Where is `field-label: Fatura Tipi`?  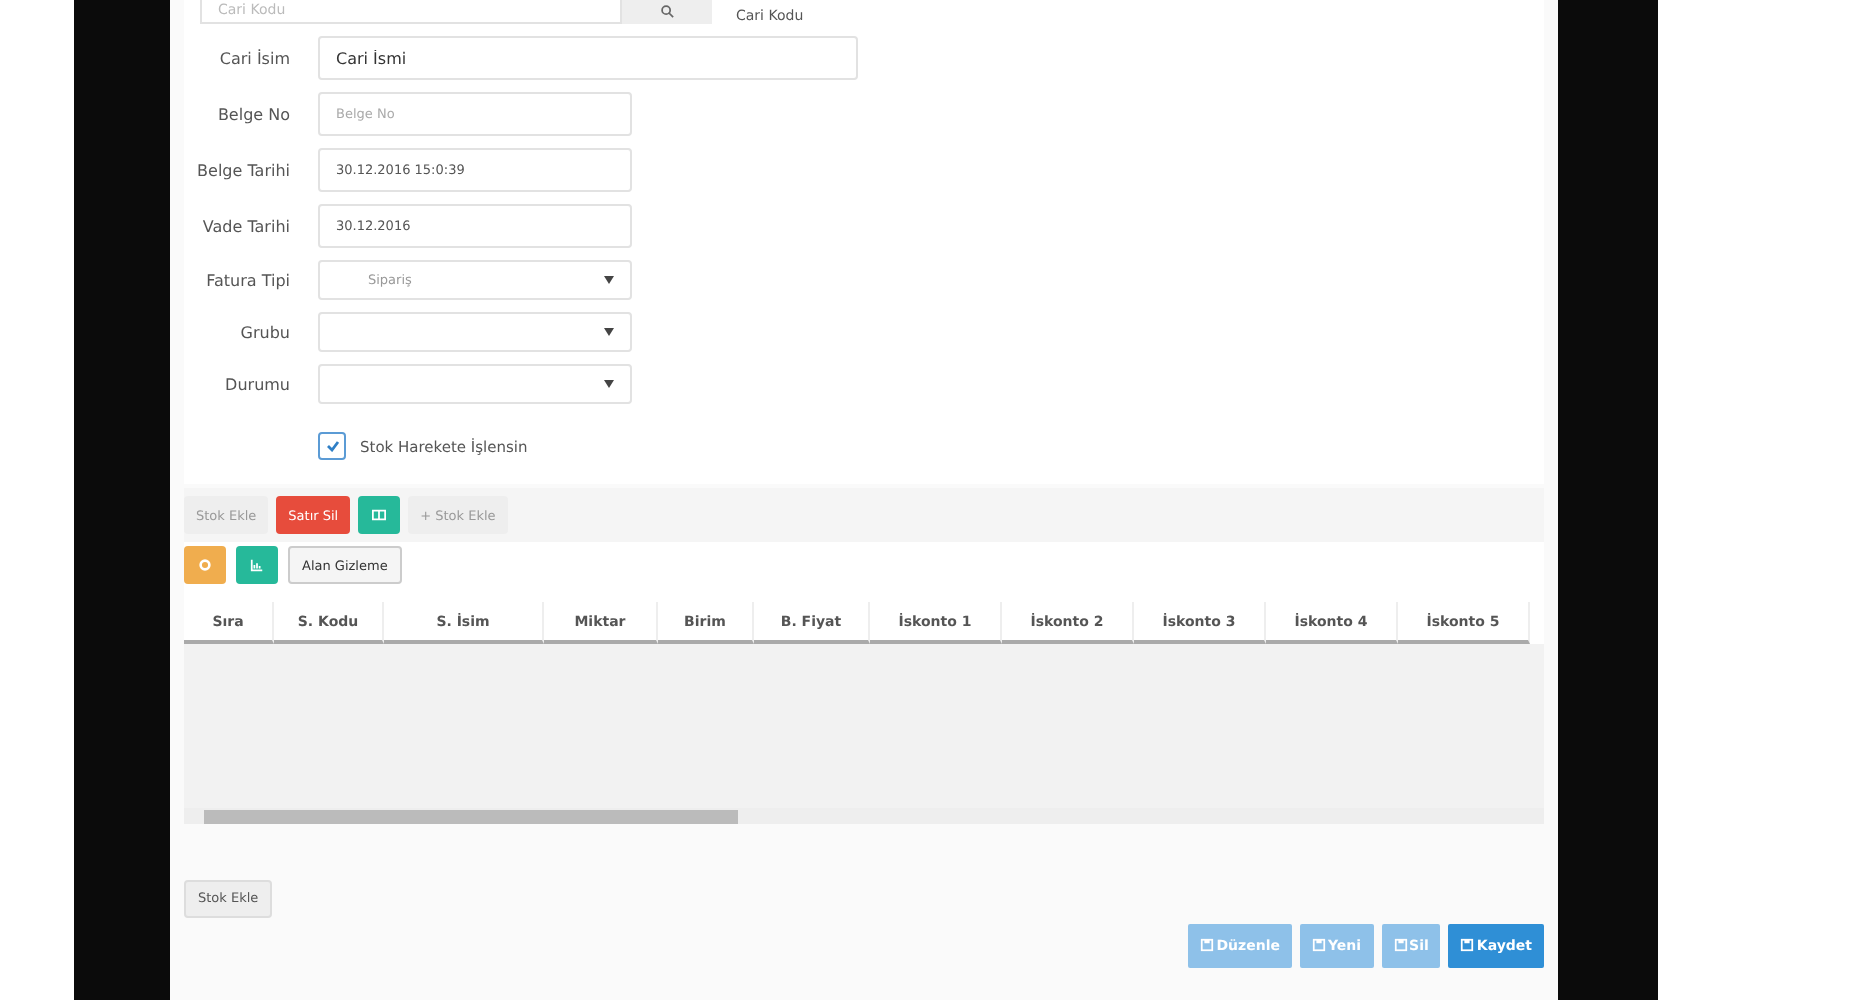 field-label: Fatura Tipi is located at coordinates (247, 281).